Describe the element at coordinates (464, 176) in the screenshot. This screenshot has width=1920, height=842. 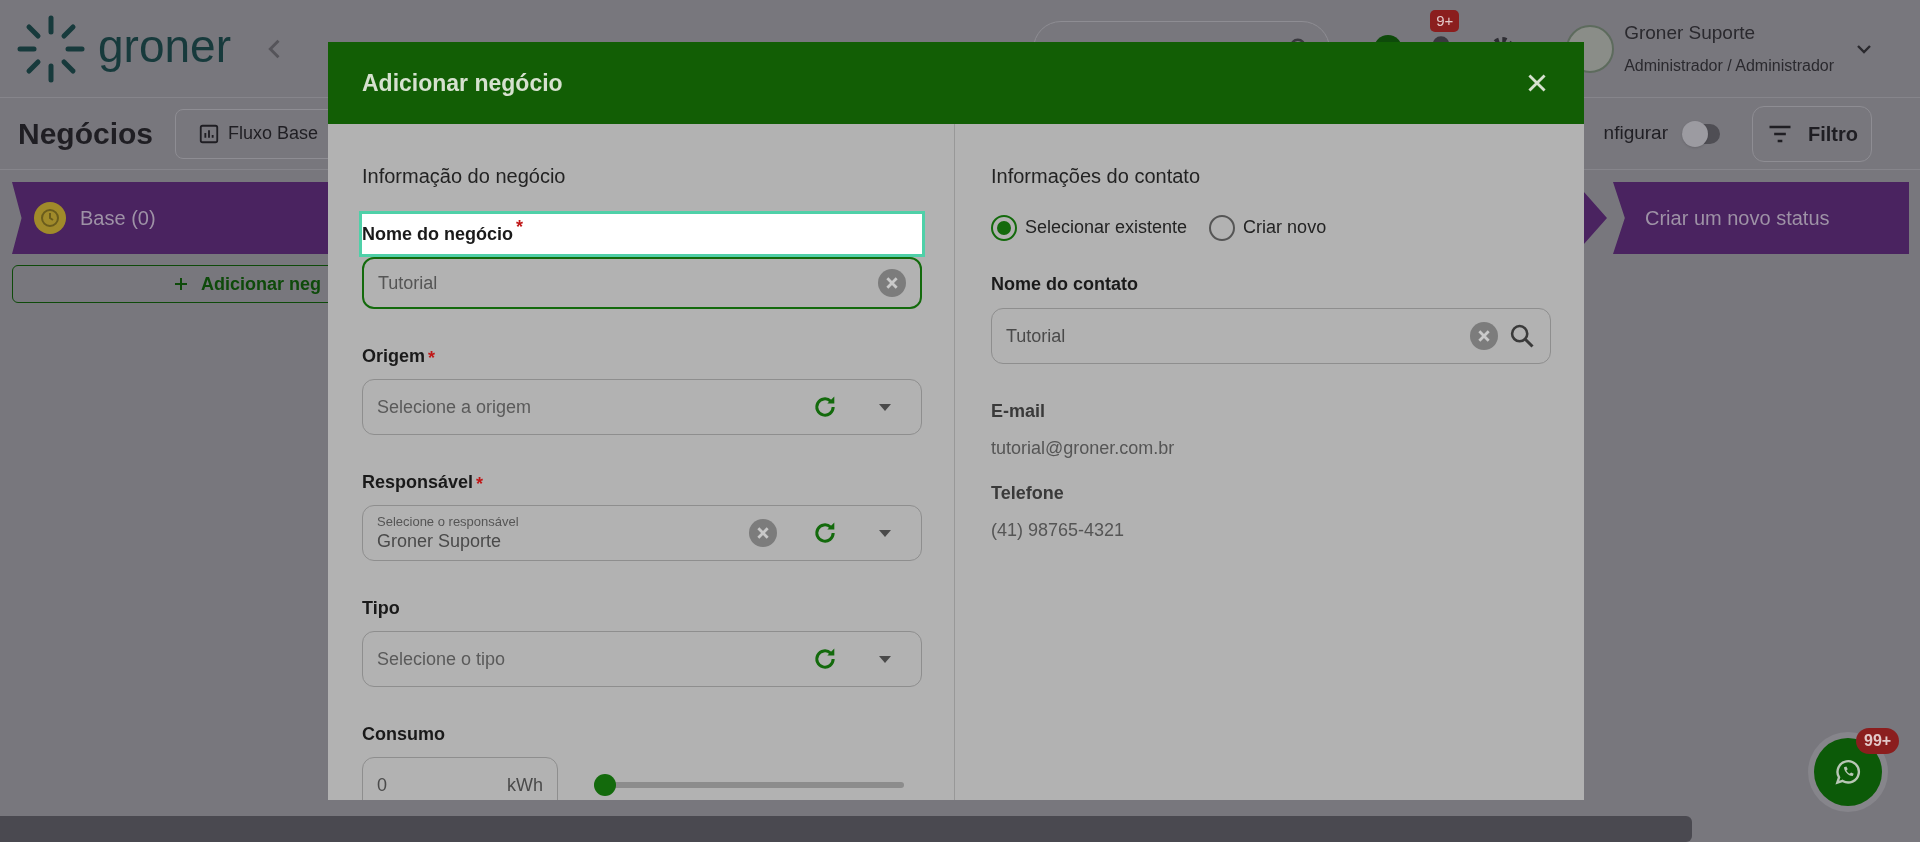
I see `section-heading: Informação do negócio` at that location.